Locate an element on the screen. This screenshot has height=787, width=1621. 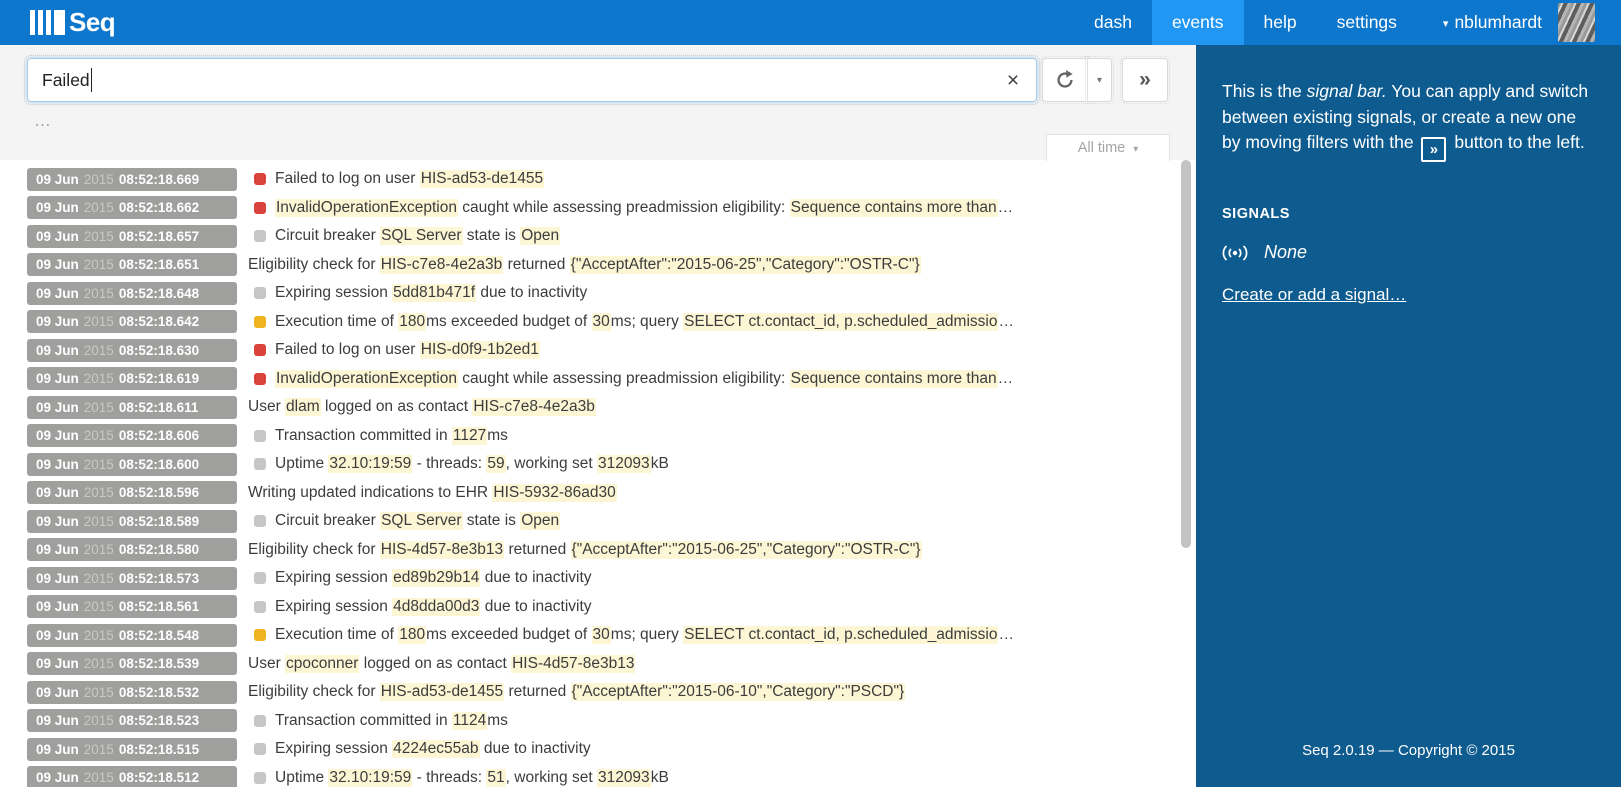
timestamp-time: 08:52:18.523 is located at coordinates (159, 721).